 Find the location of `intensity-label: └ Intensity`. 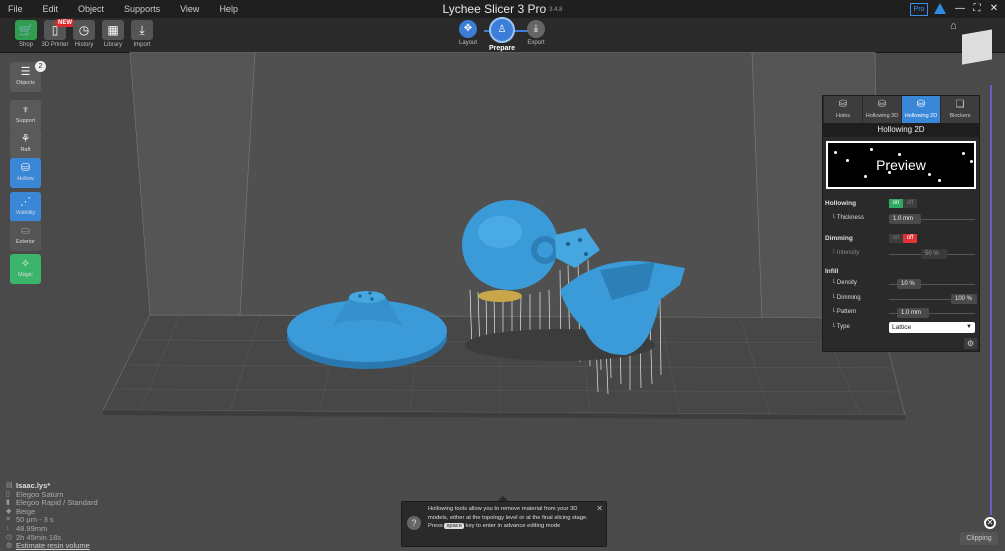

intensity-label: └ Intensity is located at coordinates (845, 253).